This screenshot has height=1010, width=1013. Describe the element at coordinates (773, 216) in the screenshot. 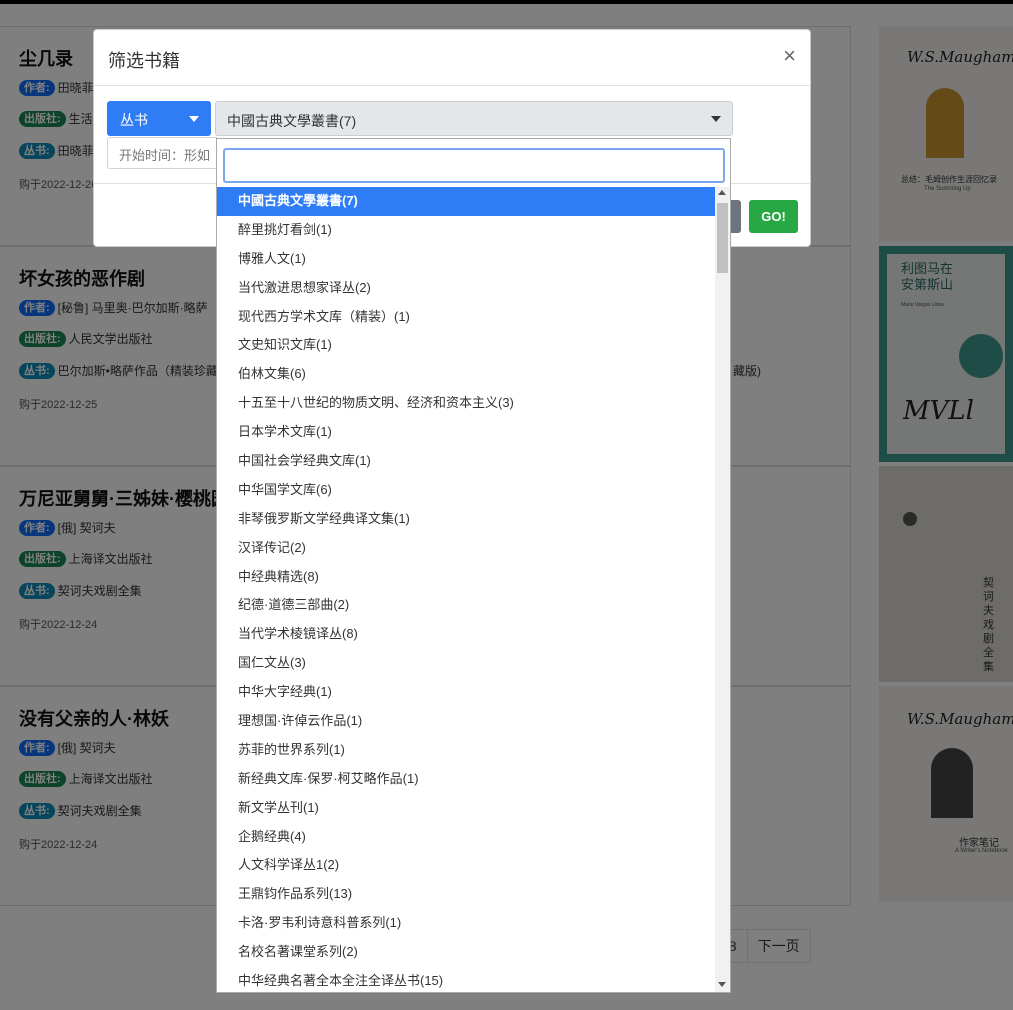

I see `go-button: GO!` at that location.